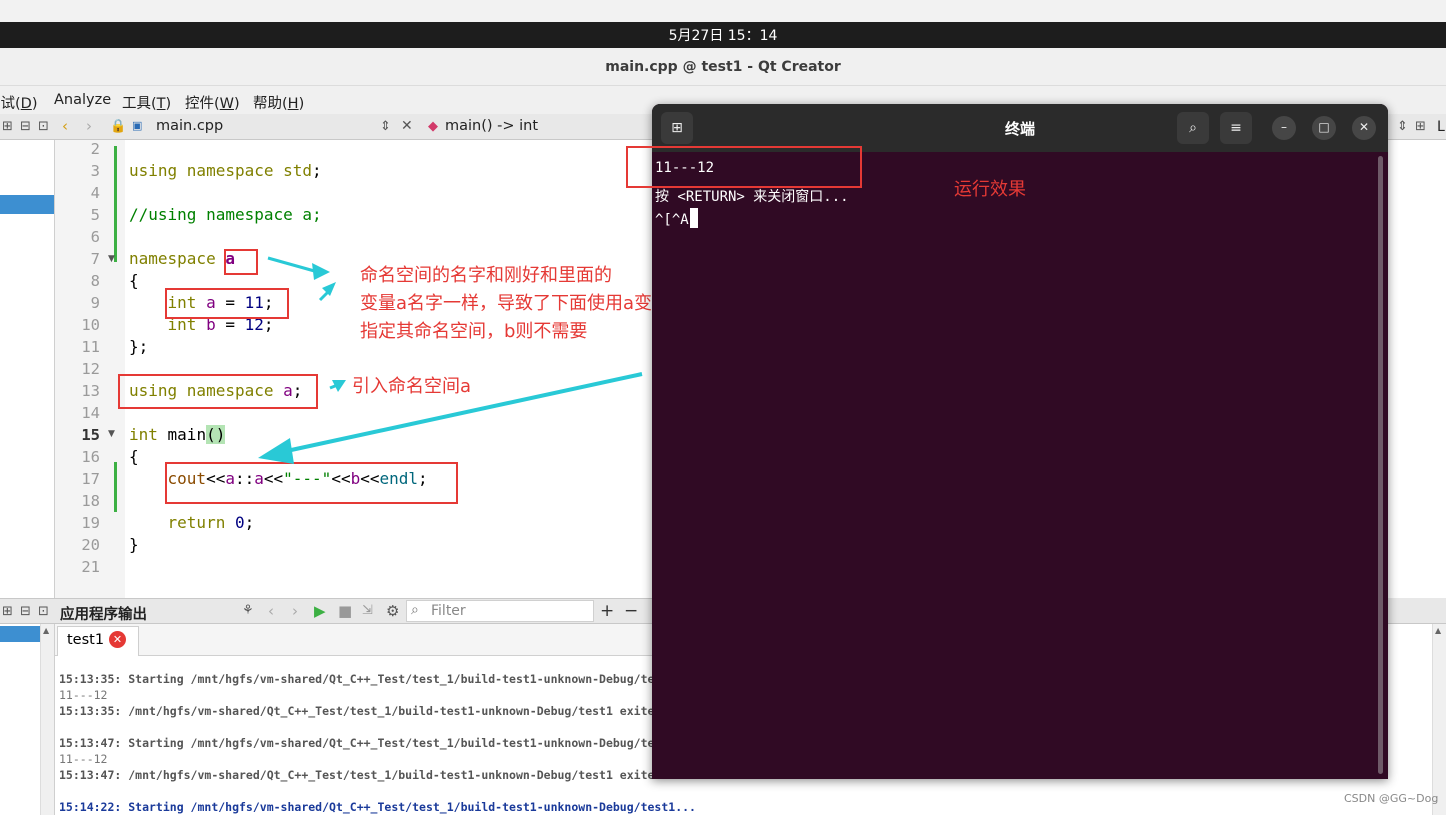  I want to click on terminal-scrollbar, so click(1380, 465).